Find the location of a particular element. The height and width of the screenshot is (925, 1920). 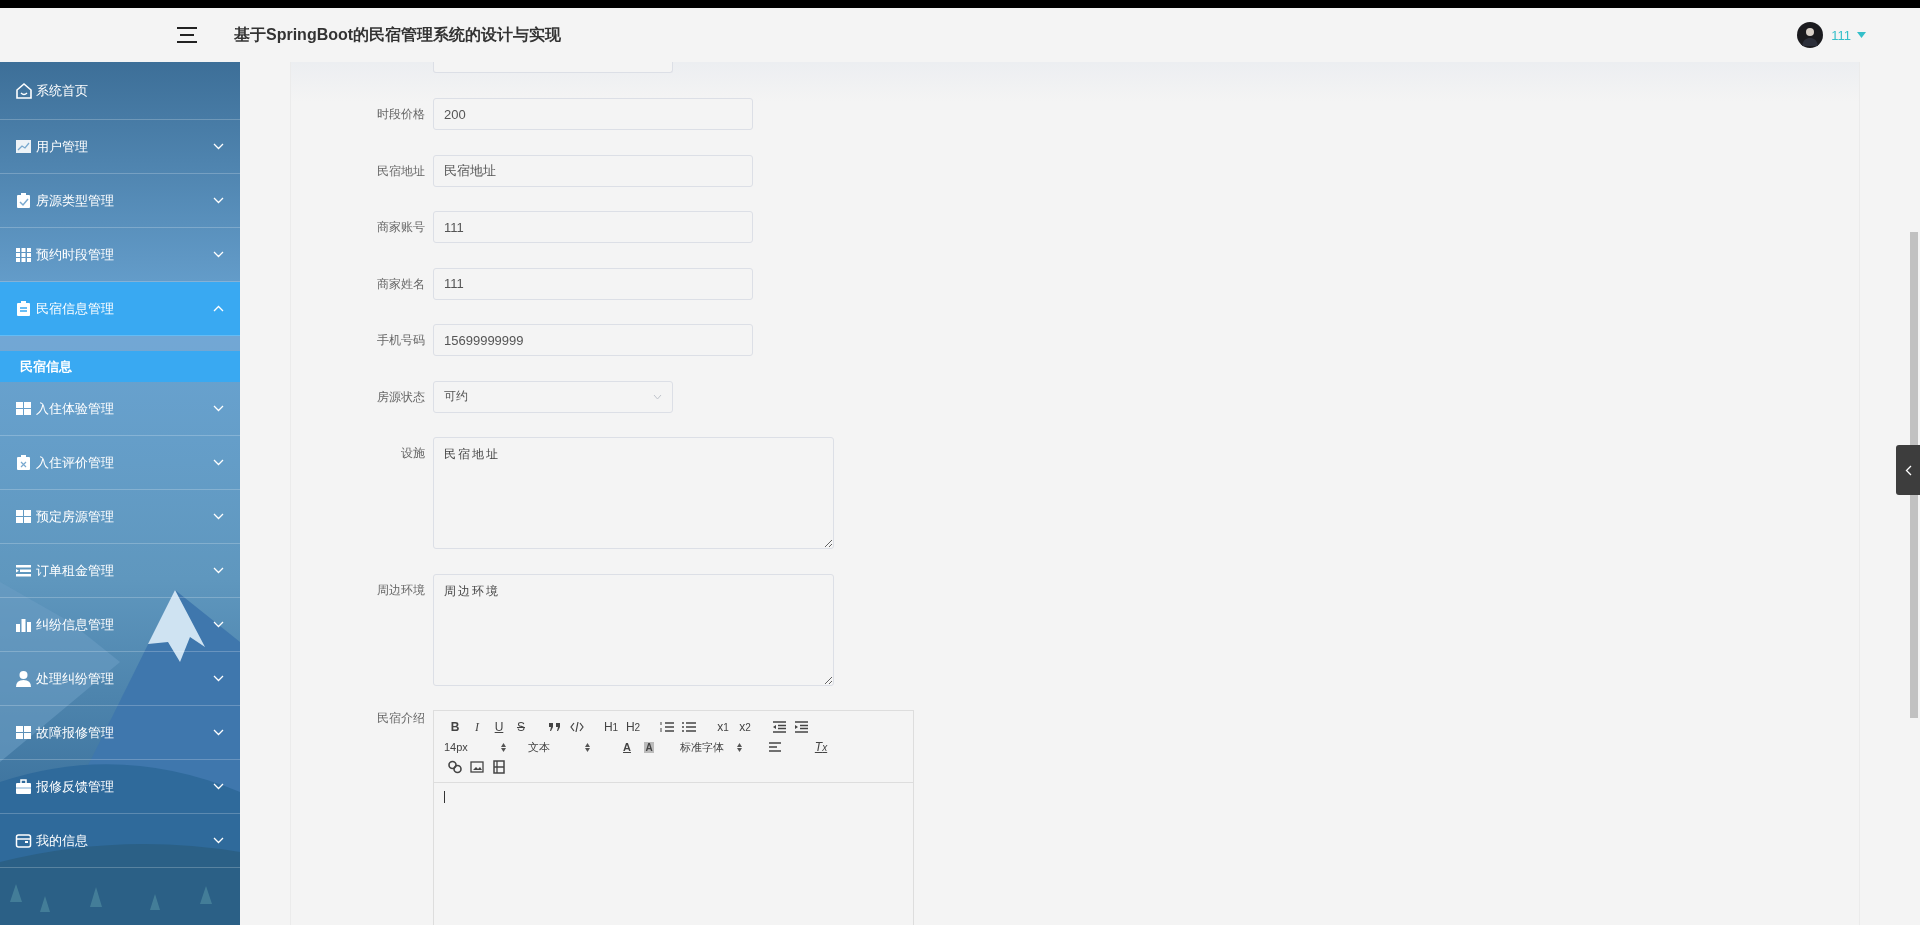

field-label: 设施 is located at coordinates (413, 453).